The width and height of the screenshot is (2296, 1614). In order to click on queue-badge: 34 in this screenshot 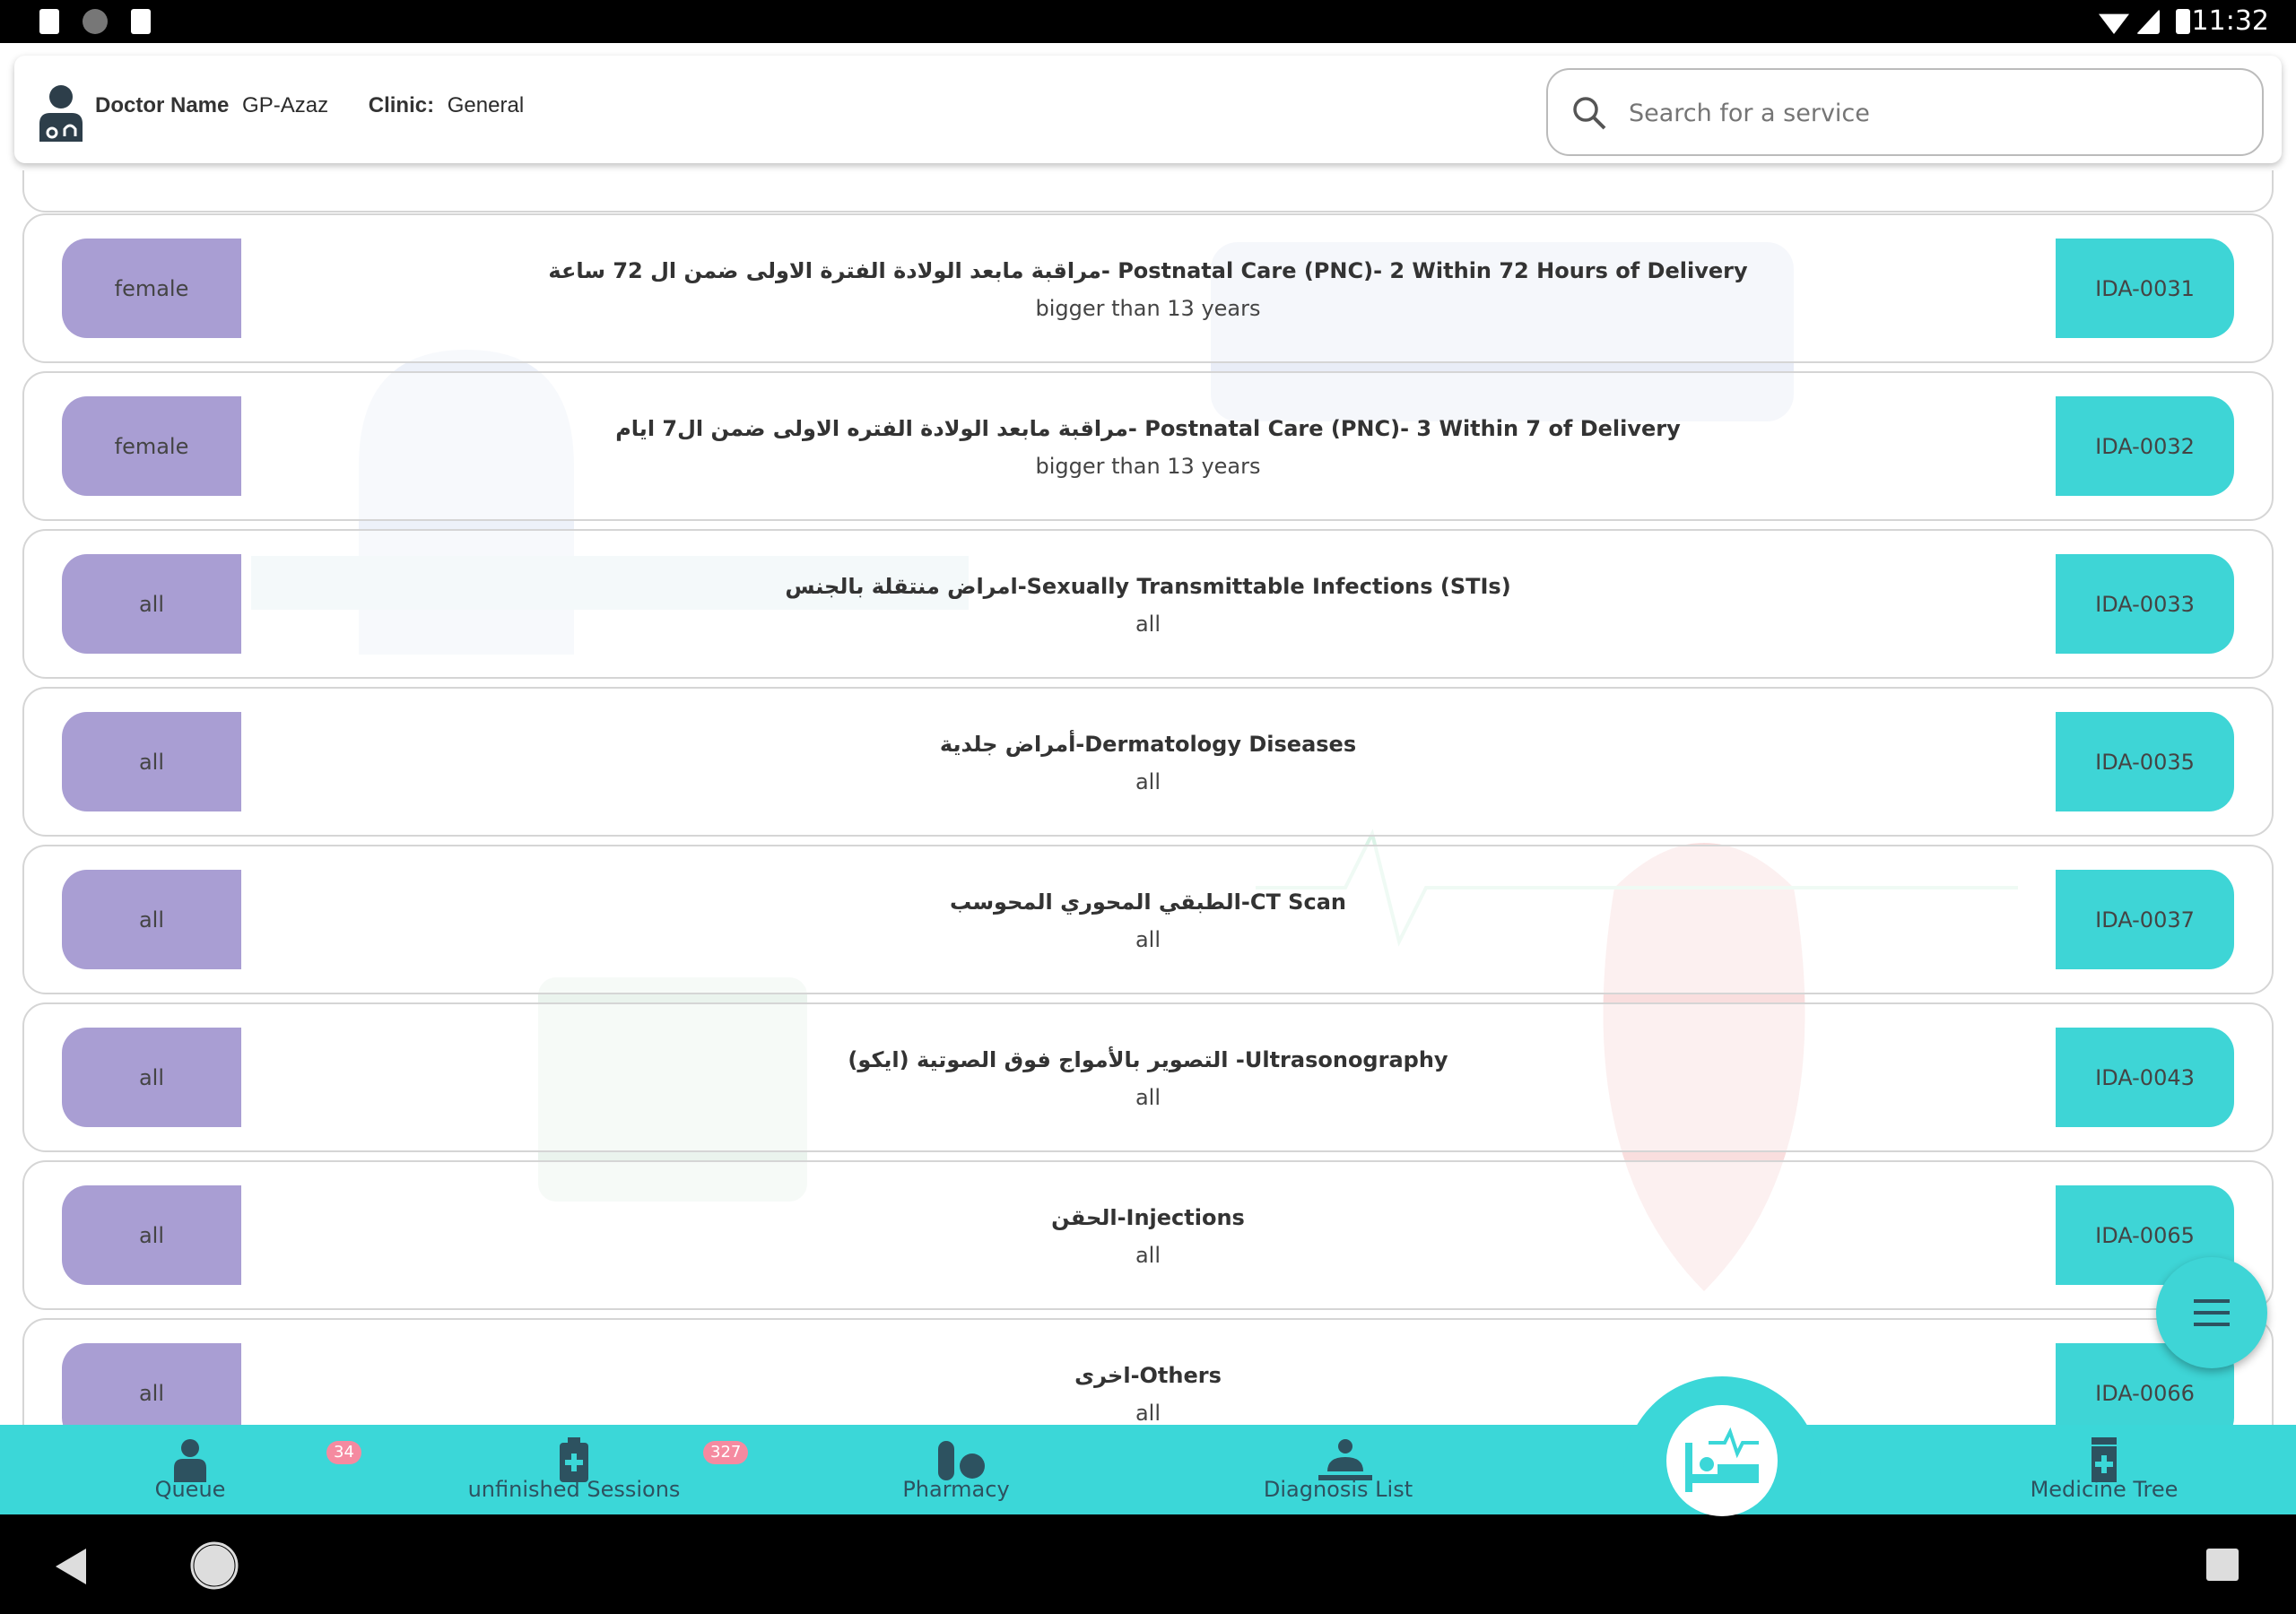, I will do `click(343, 1452)`.